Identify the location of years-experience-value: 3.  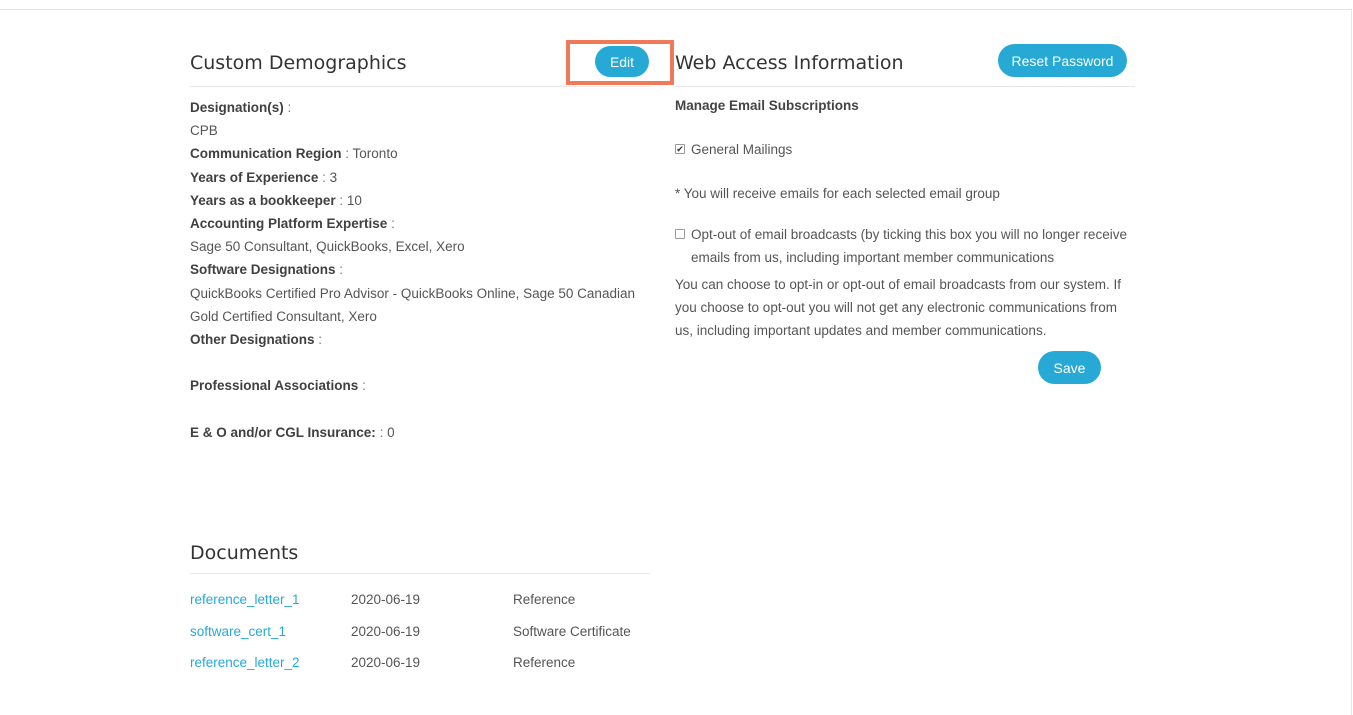
(333, 177).